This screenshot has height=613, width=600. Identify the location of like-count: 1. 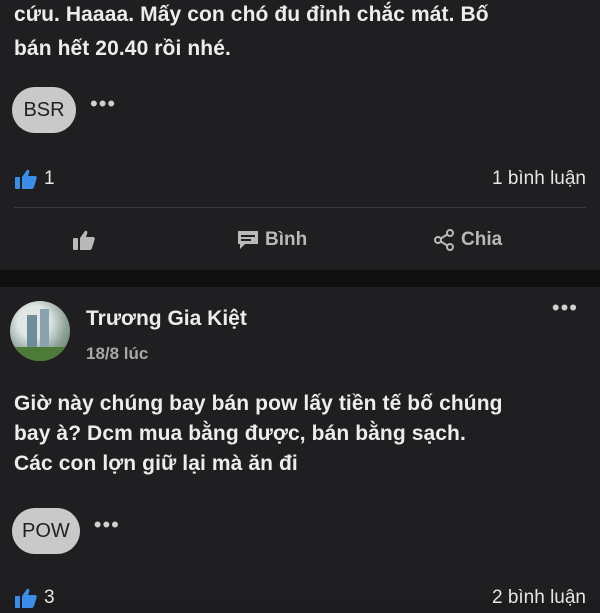
(49, 178).